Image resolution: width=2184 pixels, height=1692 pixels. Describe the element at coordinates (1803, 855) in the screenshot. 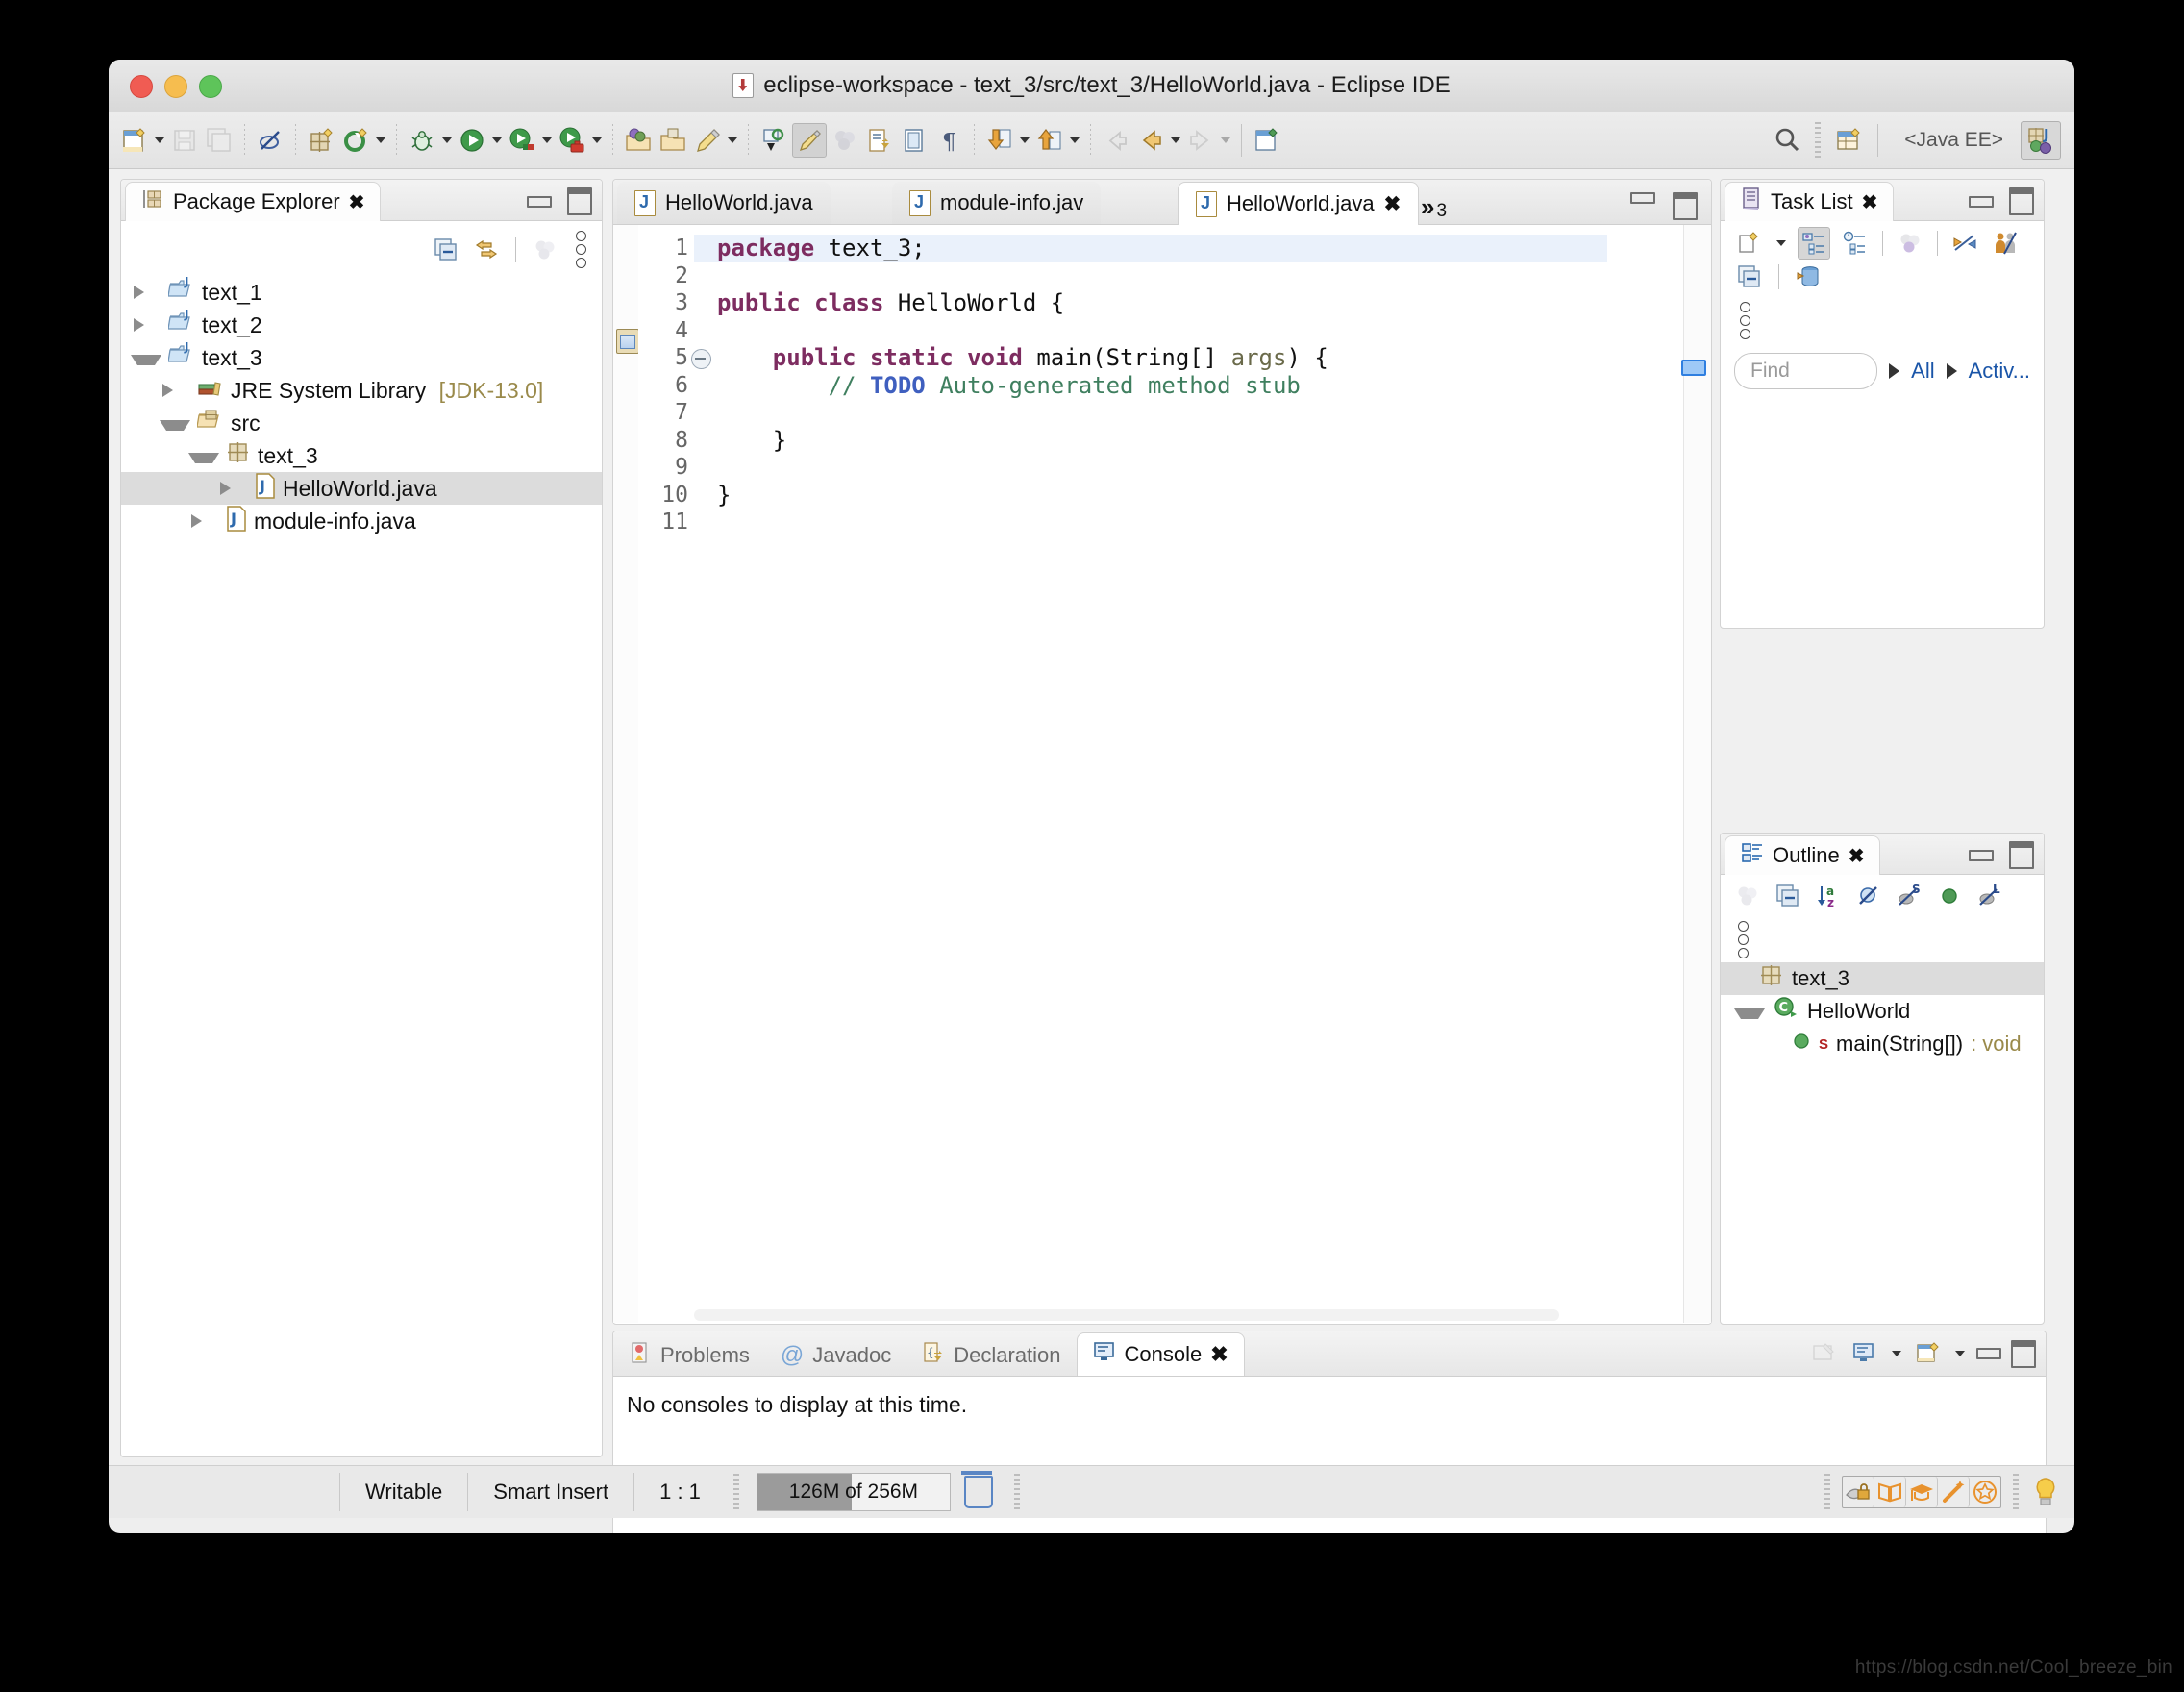

I see `tab-outline: Outline ✖` at that location.